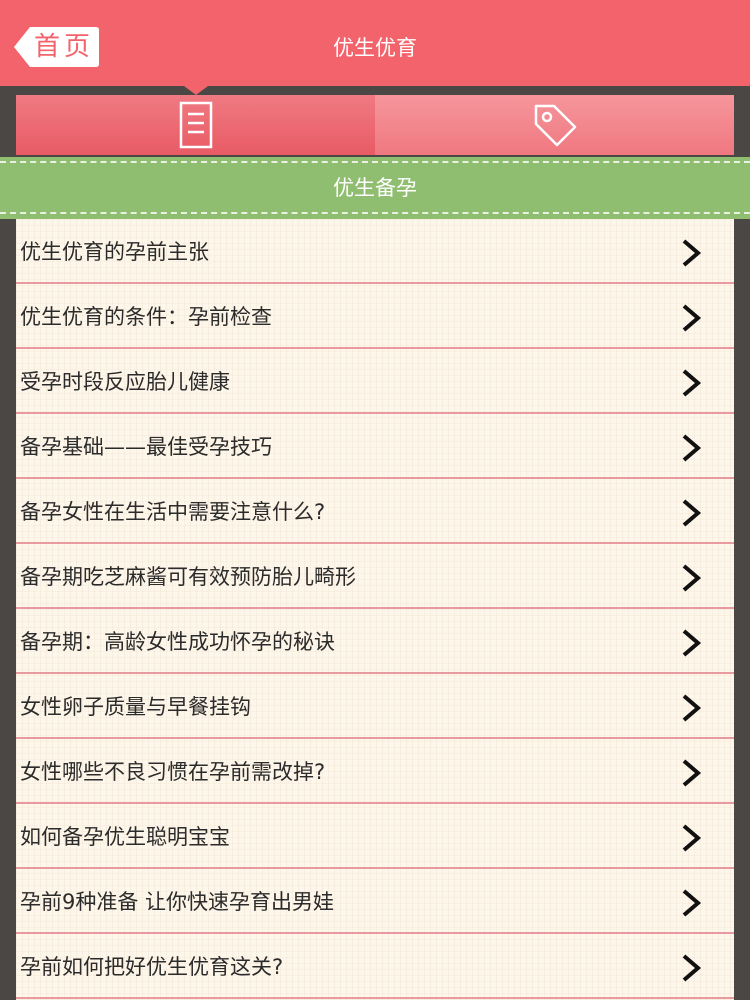 This screenshot has width=750, height=1000. I want to click on list-item: 优生优育的孕前主张, so click(375, 251).